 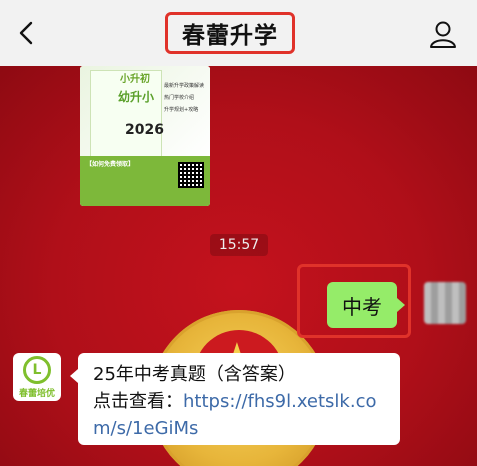 I want to click on poster-list-item: 最新升学政策解读, so click(x=184, y=86).